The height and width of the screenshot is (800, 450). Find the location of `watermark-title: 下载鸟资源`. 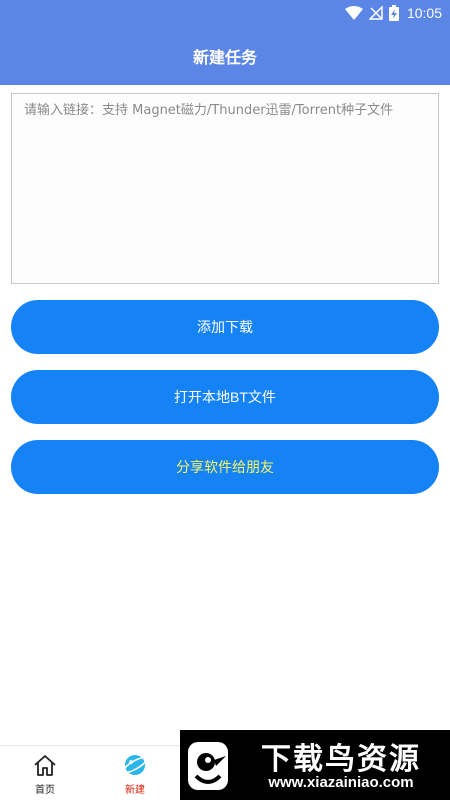

watermark-title: 下载鸟资源 is located at coordinates (341, 759).